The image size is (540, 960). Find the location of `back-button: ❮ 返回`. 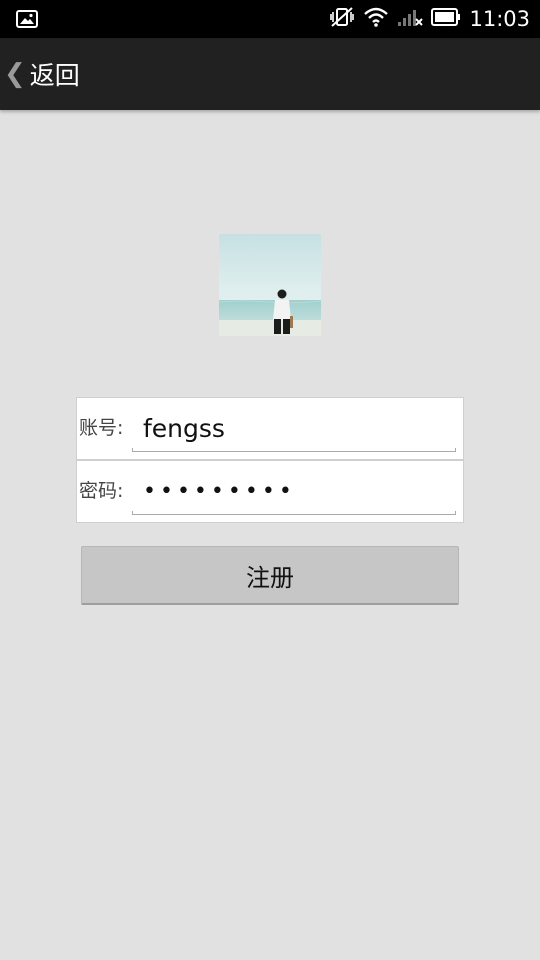

back-button: ❮ 返回 is located at coordinates (42, 74).